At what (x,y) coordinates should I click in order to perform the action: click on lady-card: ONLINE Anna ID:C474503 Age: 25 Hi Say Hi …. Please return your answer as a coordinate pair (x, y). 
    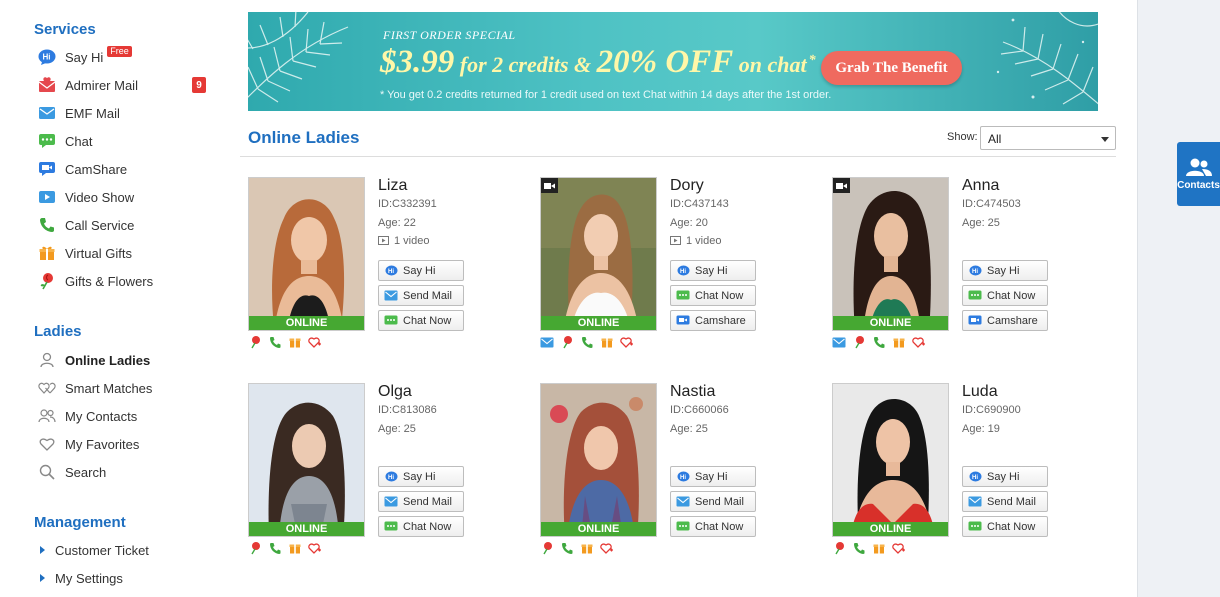
    Looking at the image, I should click on (952, 272).